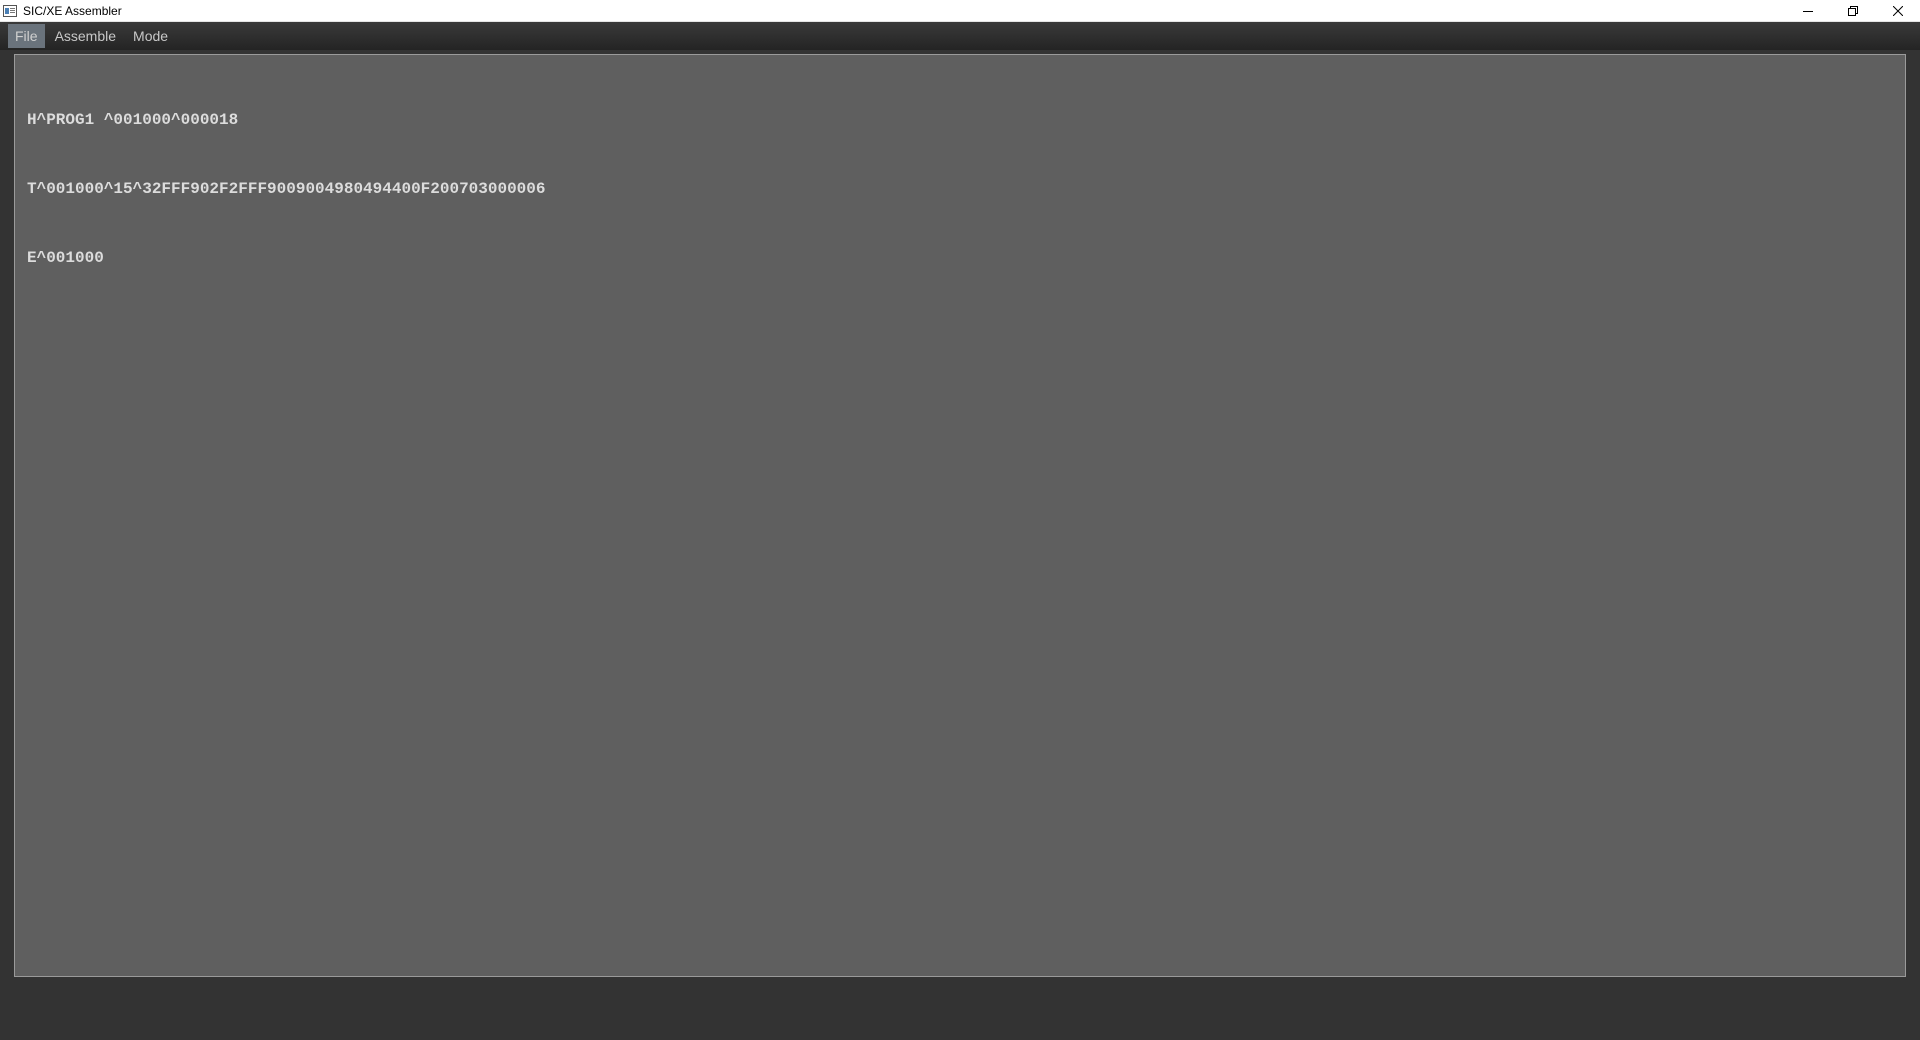 The height and width of the screenshot is (1040, 1920). Describe the element at coordinates (26, 36) in the screenshot. I see `menu-file: File` at that location.